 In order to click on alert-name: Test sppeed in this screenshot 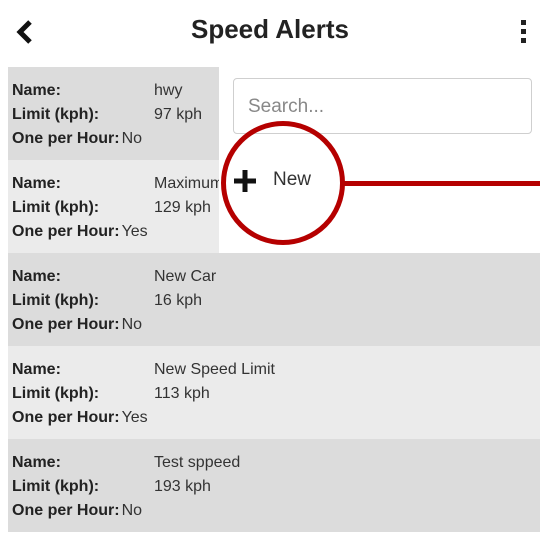, I will do `click(197, 462)`.